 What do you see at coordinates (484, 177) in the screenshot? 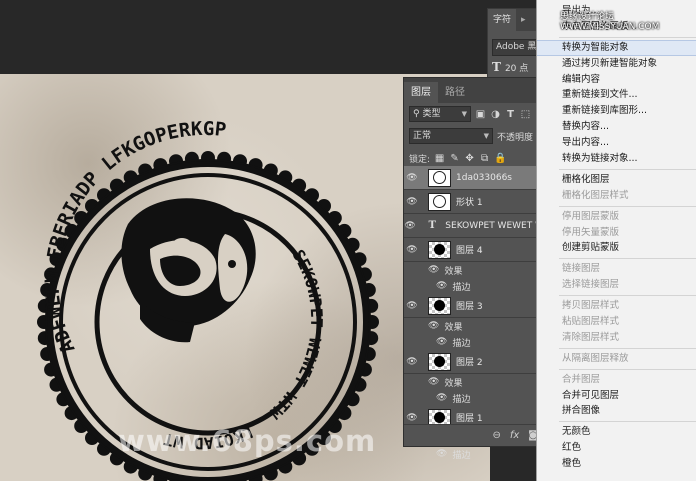
I see `layer-name: 1da033066s` at bounding box center [484, 177].